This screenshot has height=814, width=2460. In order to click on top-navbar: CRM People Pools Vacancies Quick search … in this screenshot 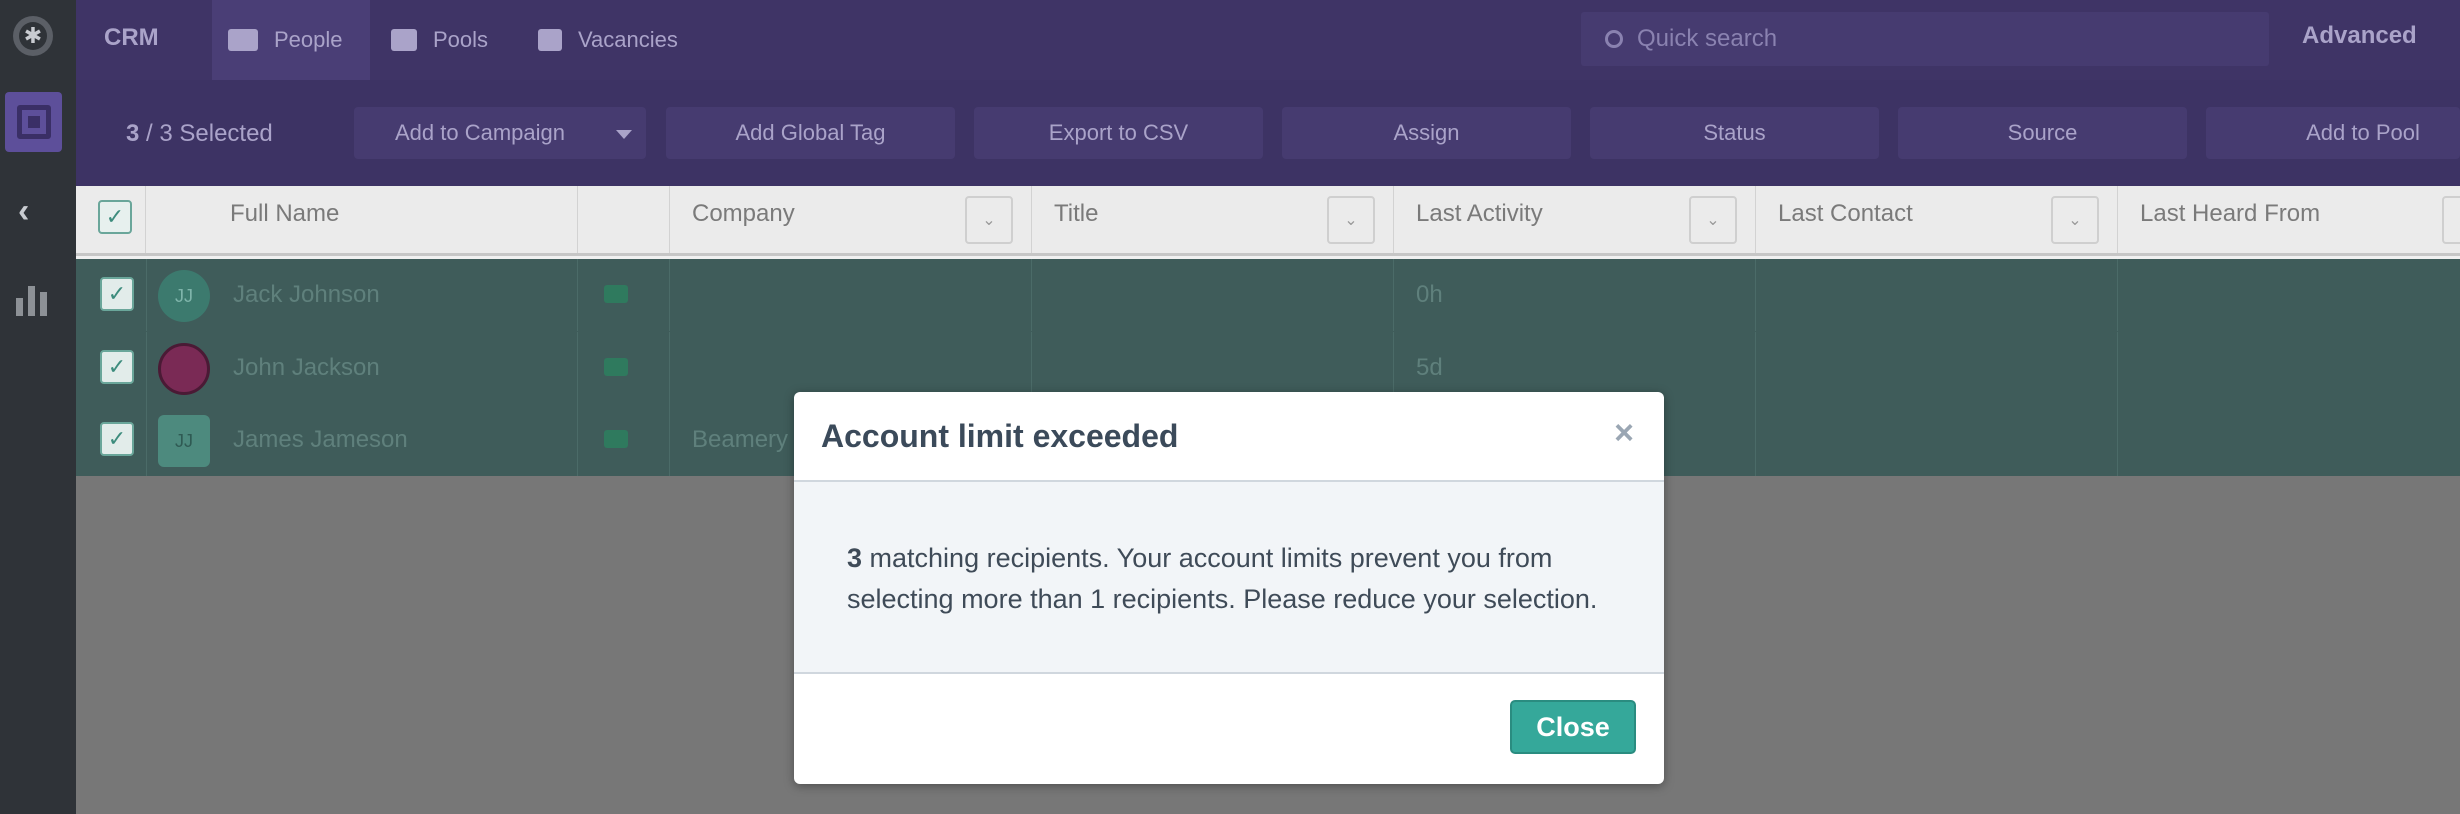, I will do `click(1268, 40)`.